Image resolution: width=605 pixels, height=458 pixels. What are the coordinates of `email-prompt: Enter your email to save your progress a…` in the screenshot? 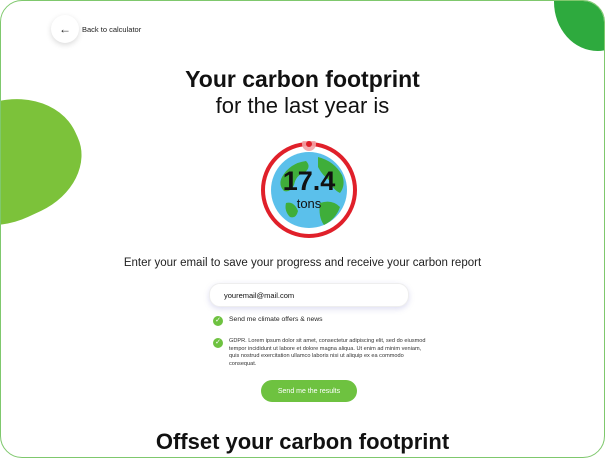 It's located at (302, 263).